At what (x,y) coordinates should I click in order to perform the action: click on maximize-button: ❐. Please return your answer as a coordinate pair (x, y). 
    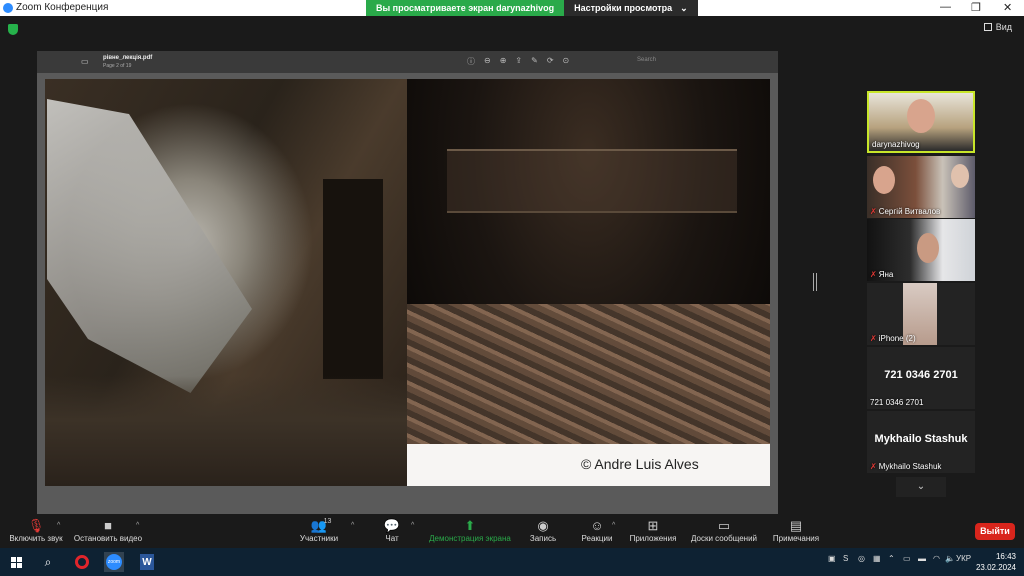
    Looking at the image, I should click on (976, 7).